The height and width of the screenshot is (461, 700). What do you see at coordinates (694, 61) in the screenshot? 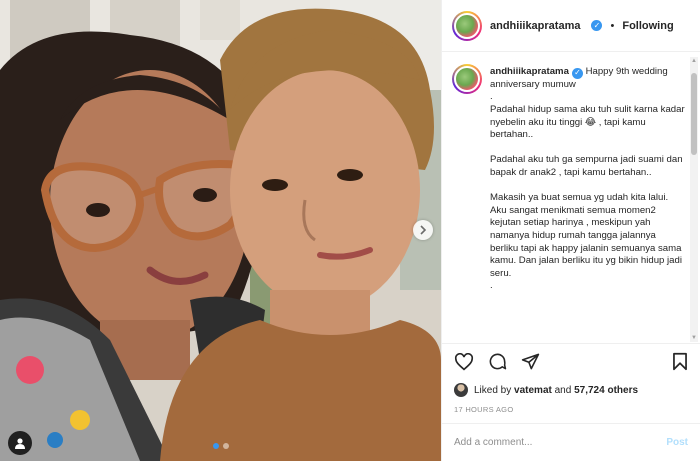
I see `scroll-up-icon: ▲` at bounding box center [694, 61].